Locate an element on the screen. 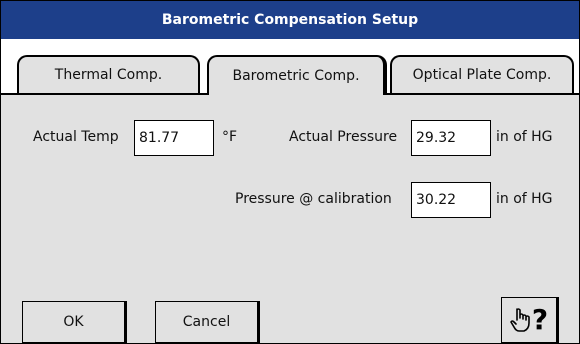 This screenshot has width=580, height=344. tab-thermal-comp: Thermal Comp. is located at coordinates (108, 74).